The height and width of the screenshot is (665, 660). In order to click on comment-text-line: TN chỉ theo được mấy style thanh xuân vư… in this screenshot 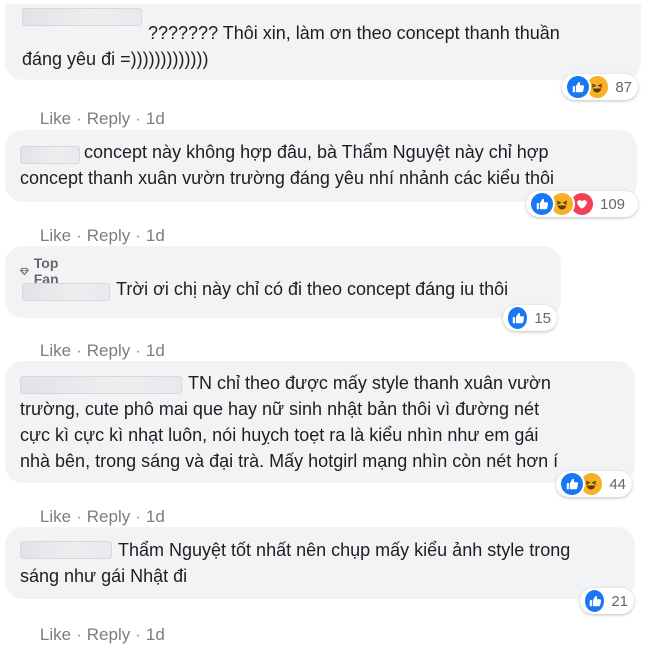, I will do `click(369, 383)`.